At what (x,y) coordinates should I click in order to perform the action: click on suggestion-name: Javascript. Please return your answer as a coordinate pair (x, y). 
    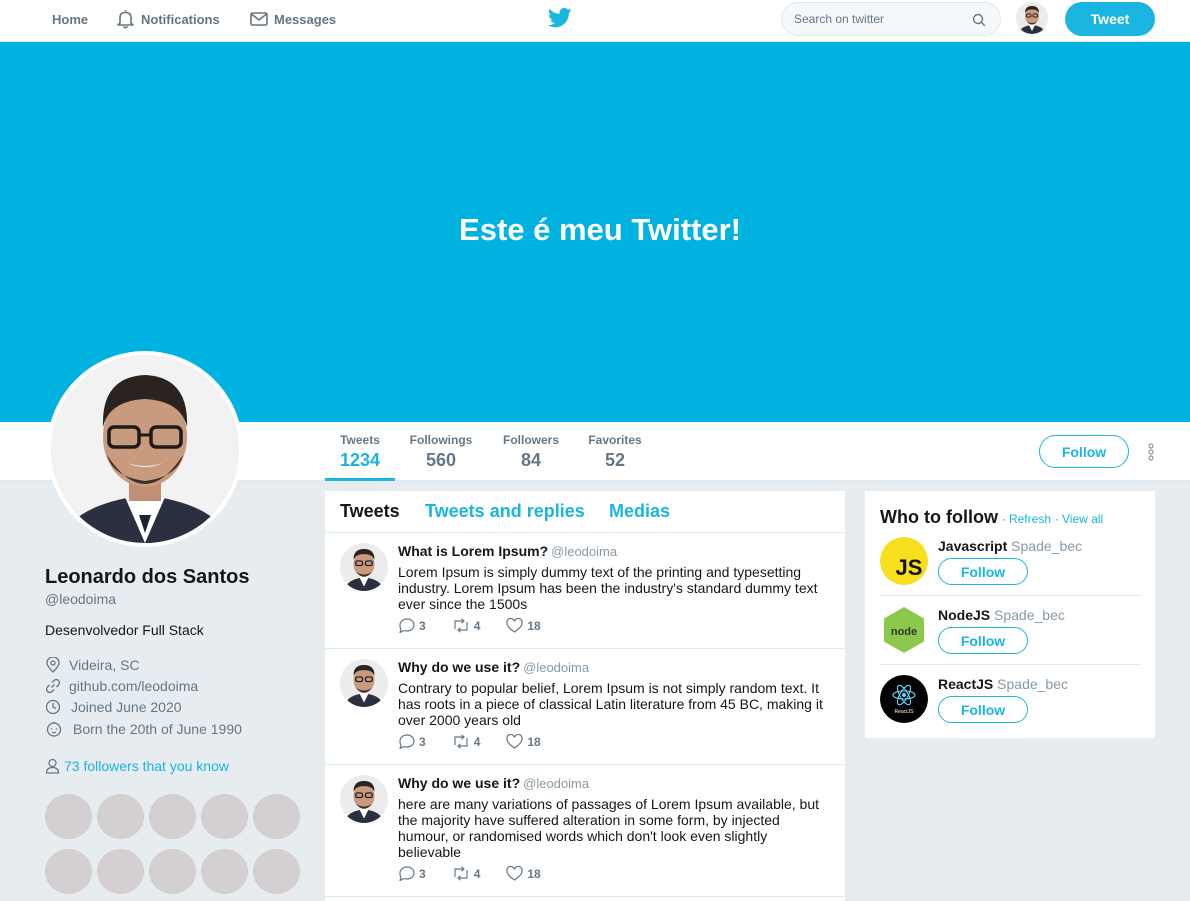
    Looking at the image, I should click on (972, 546).